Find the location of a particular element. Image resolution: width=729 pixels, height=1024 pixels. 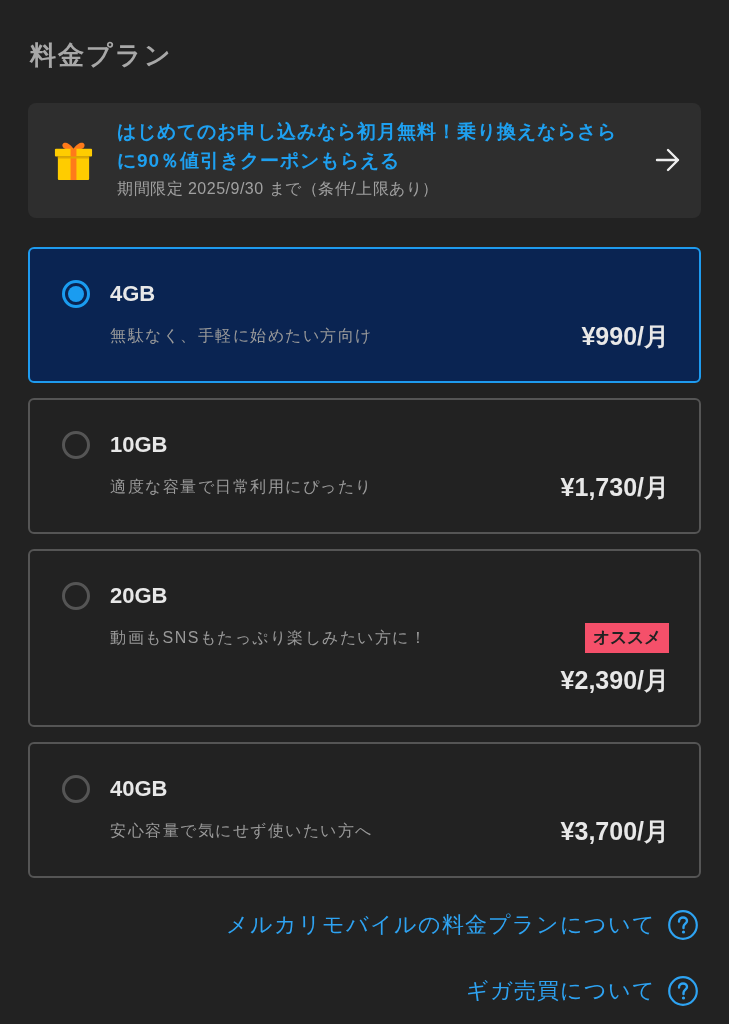

plan-name: 20GB is located at coordinates (139, 596).